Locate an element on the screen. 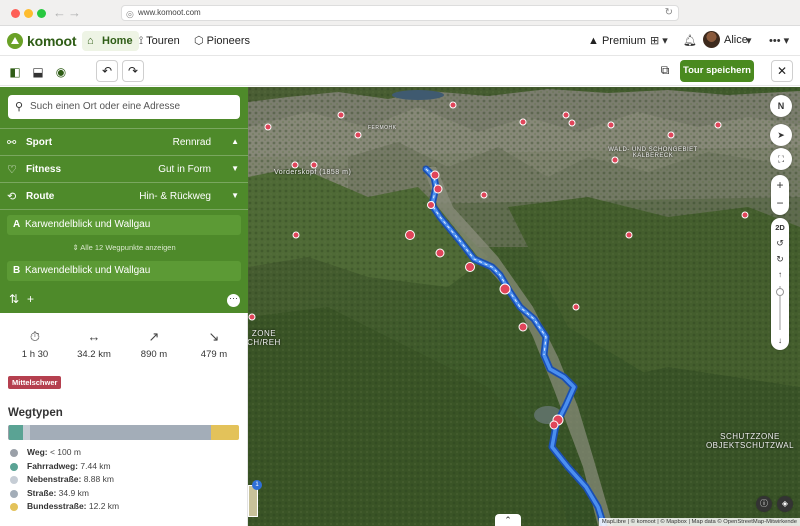  bike-icon: ⚯ is located at coordinates (12, 143).